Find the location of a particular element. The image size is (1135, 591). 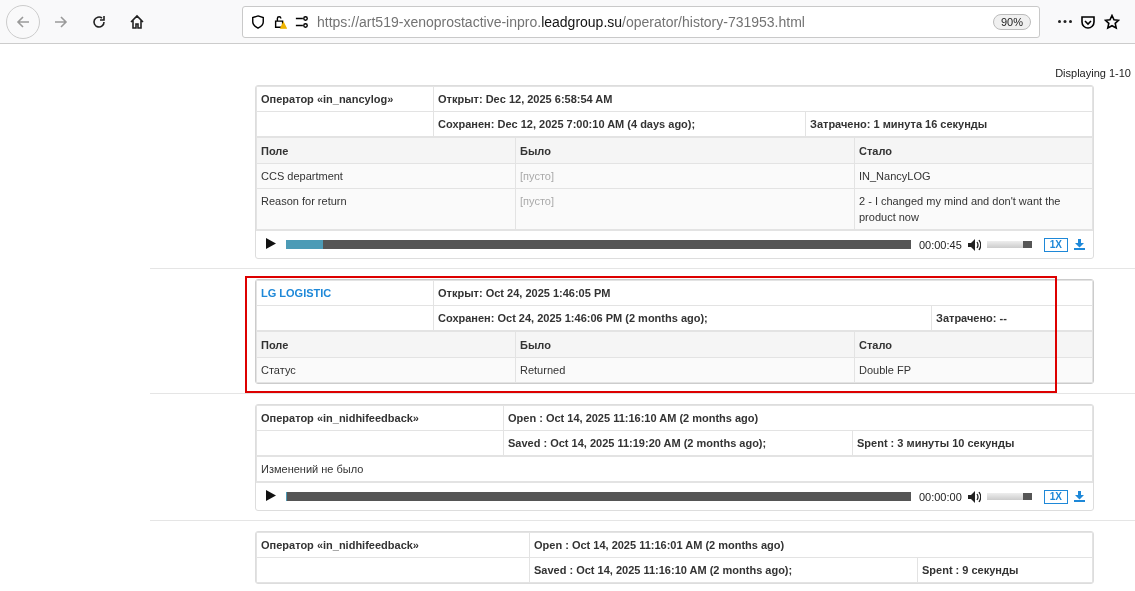

star-icon is located at coordinates (1112, 21).